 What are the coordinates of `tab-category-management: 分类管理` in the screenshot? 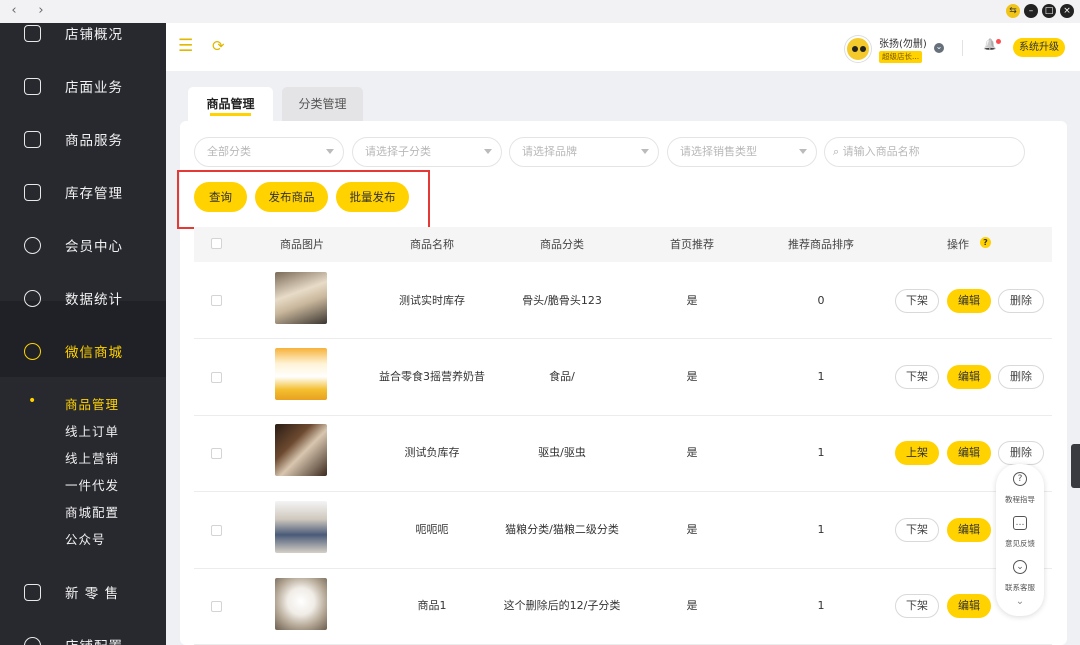 It's located at (322, 104).